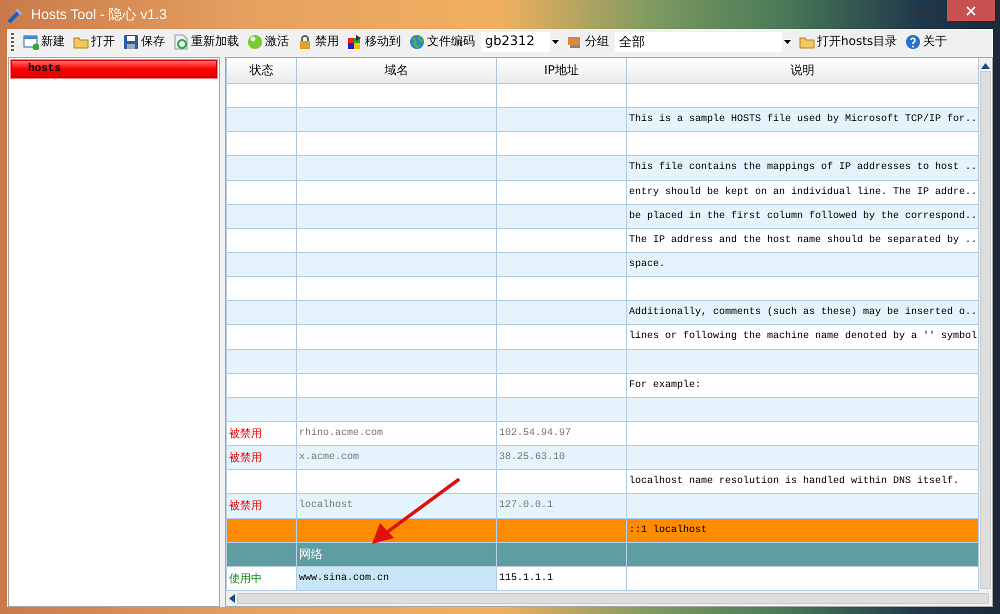  I want to click on ip-cell: 38.25.63.10, so click(561, 458).